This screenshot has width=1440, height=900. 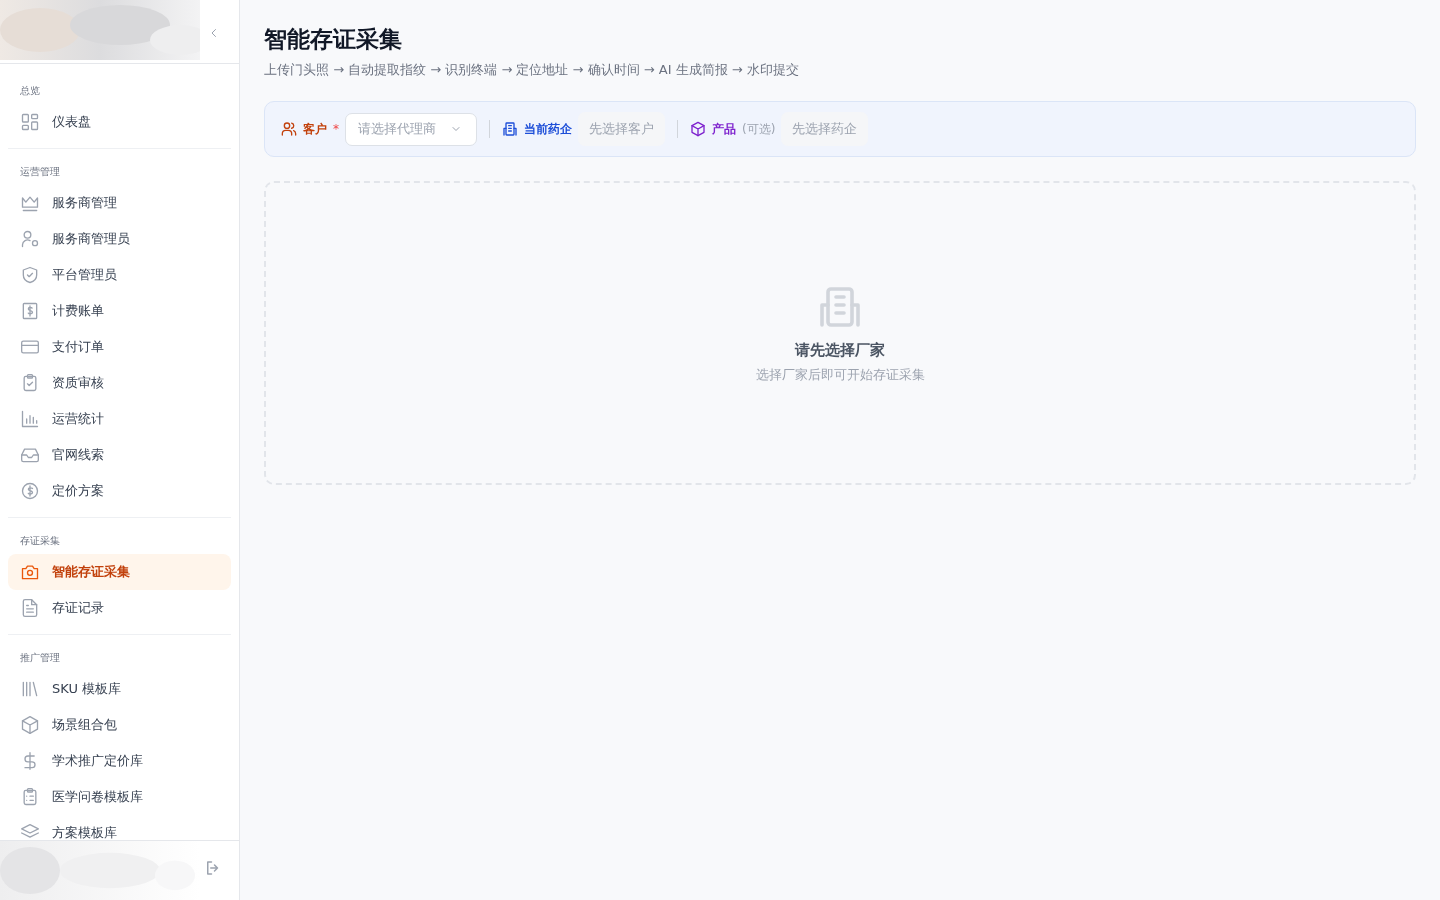 I want to click on section-label: 存证采集, so click(x=40, y=541).